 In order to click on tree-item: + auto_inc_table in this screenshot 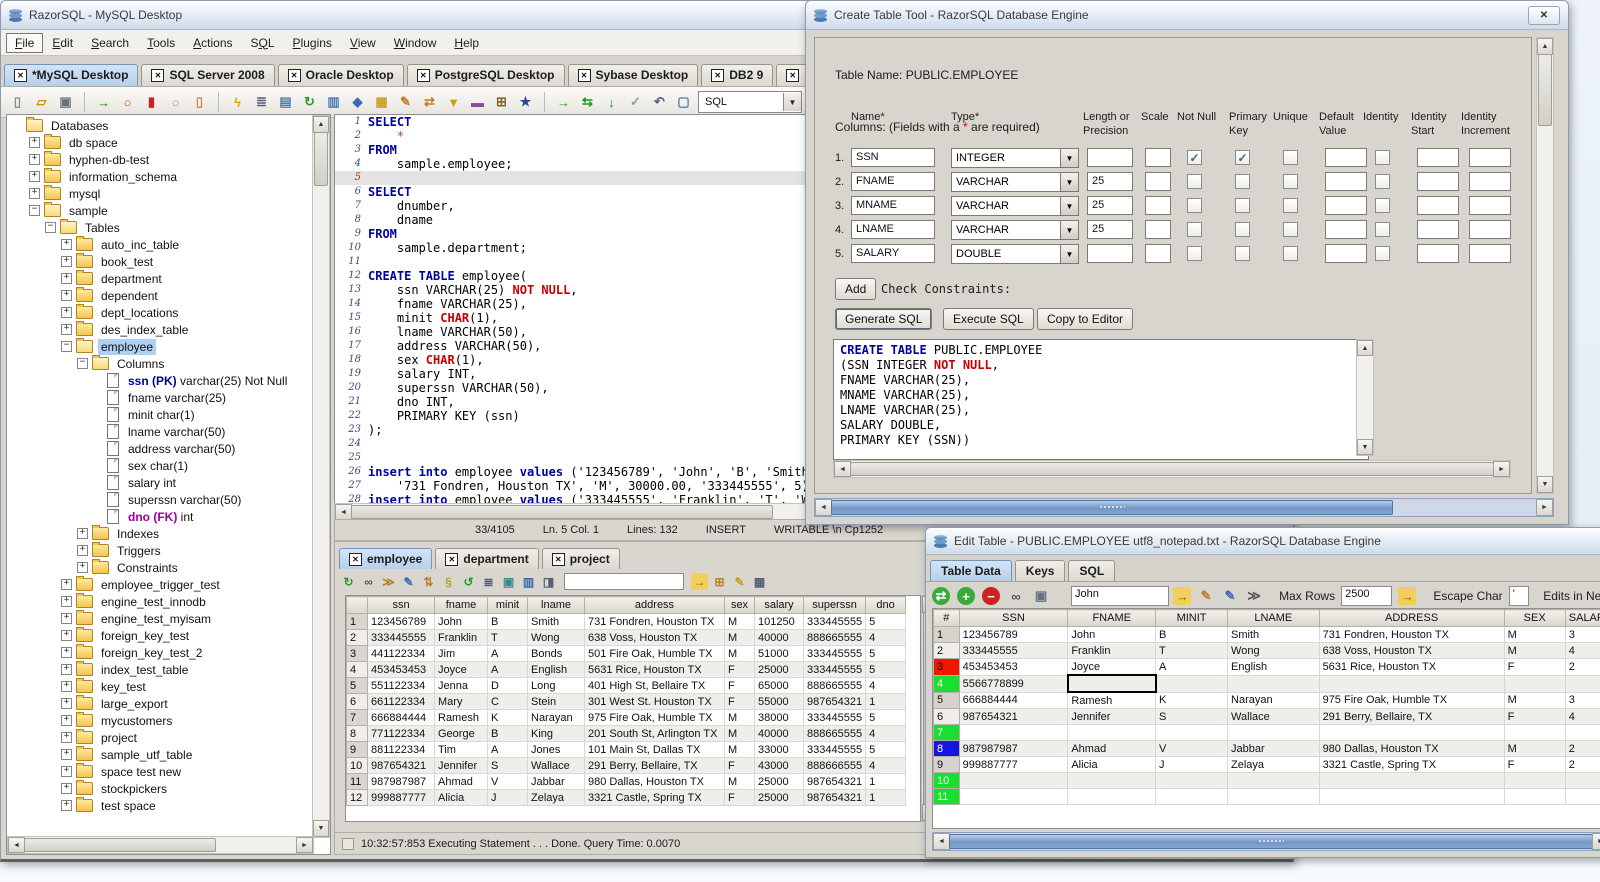, I will do `click(160, 244)`.